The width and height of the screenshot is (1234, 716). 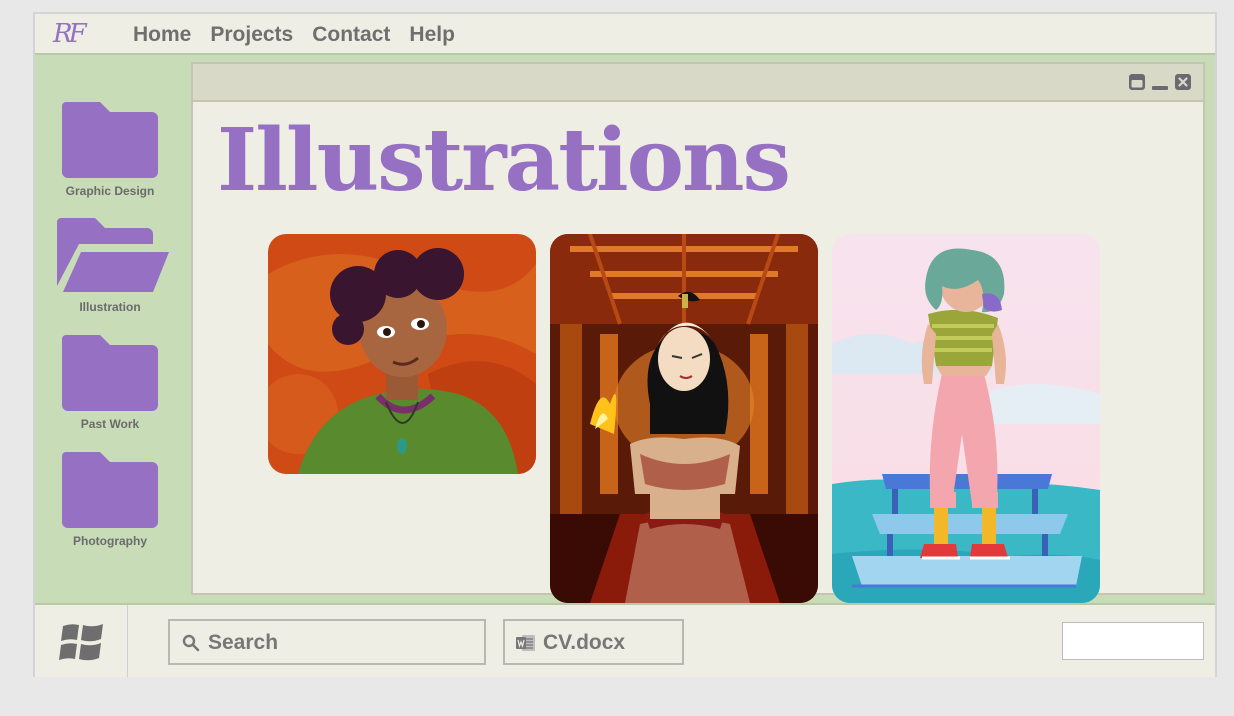 I want to click on folder-label: Past Work, so click(x=110, y=424).